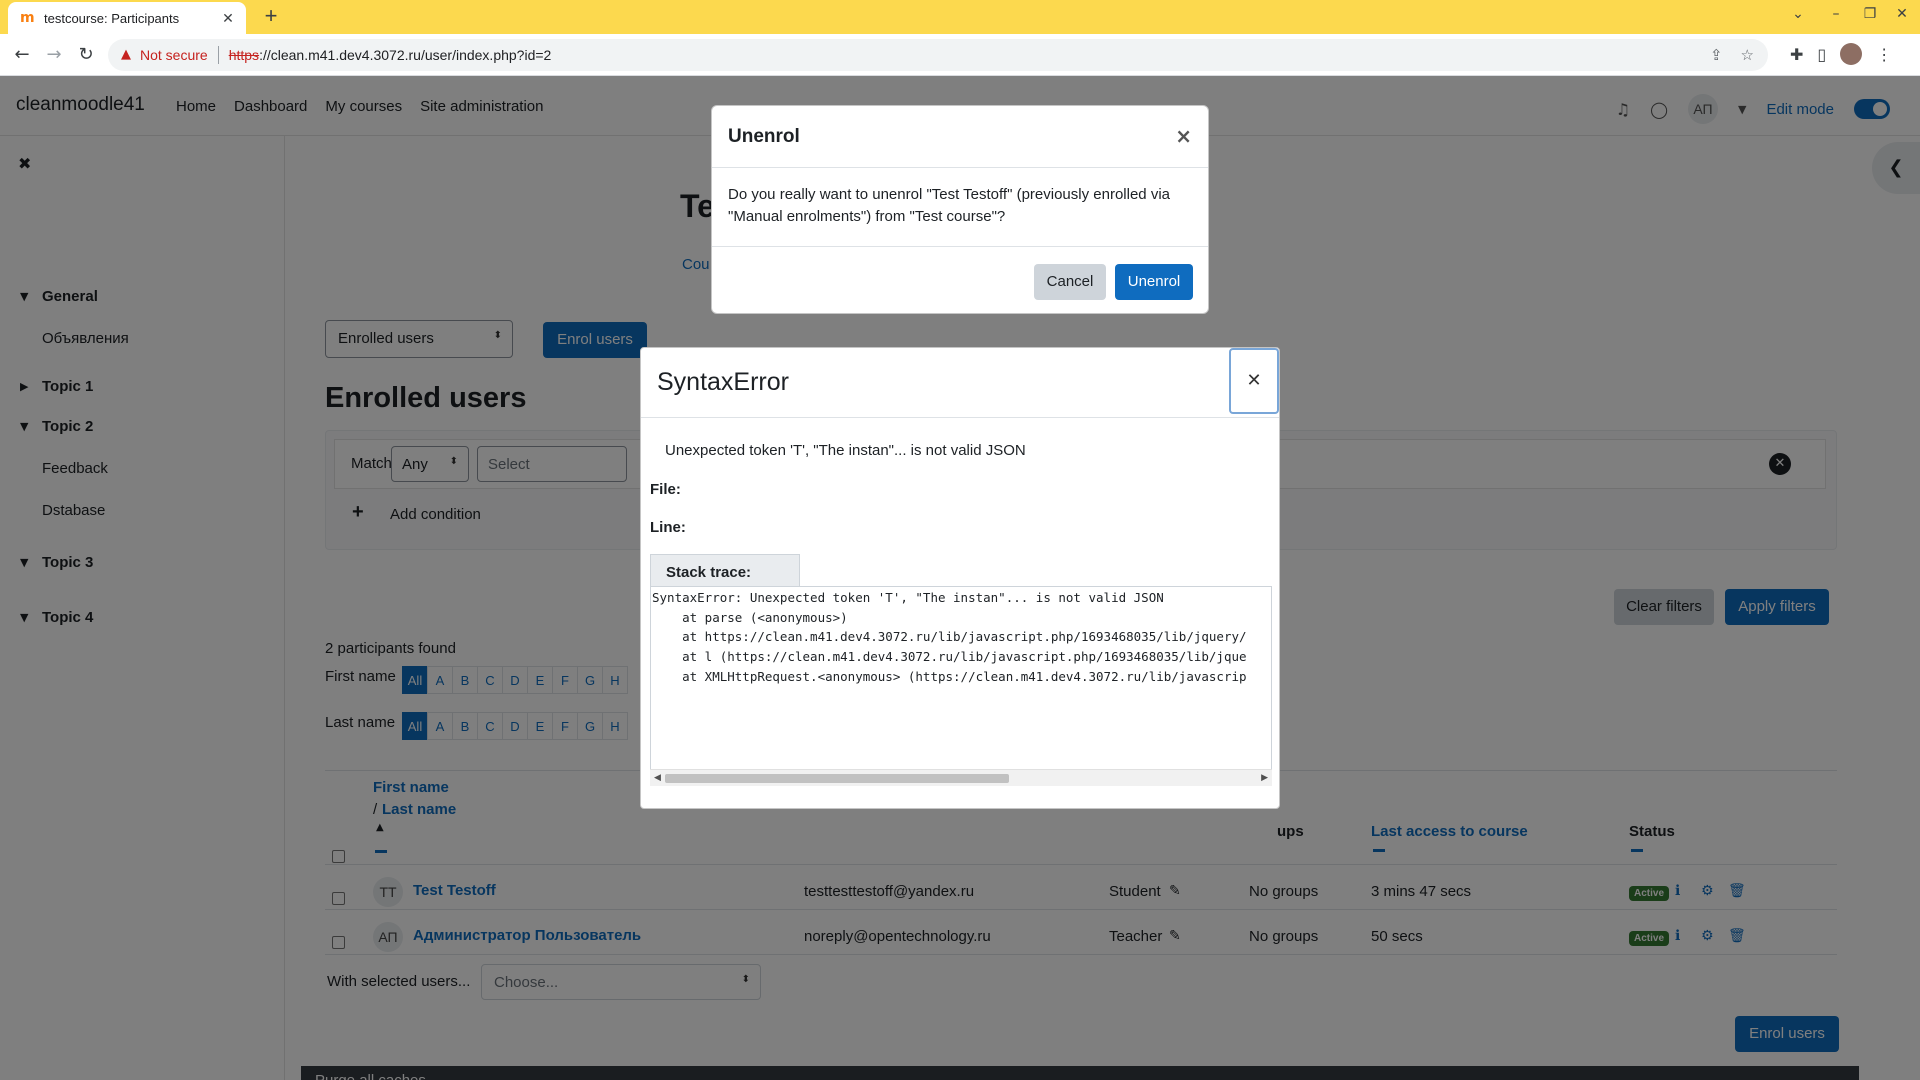 The width and height of the screenshot is (1920, 1080). Describe the element at coordinates (54, 55) in the screenshot. I see `forward-icon: →` at that location.